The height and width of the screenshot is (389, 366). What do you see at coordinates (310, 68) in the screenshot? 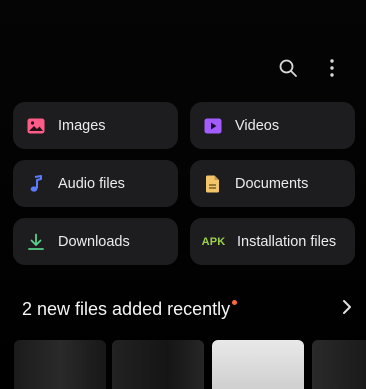
I see `top-toolbar` at bounding box center [310, 68].